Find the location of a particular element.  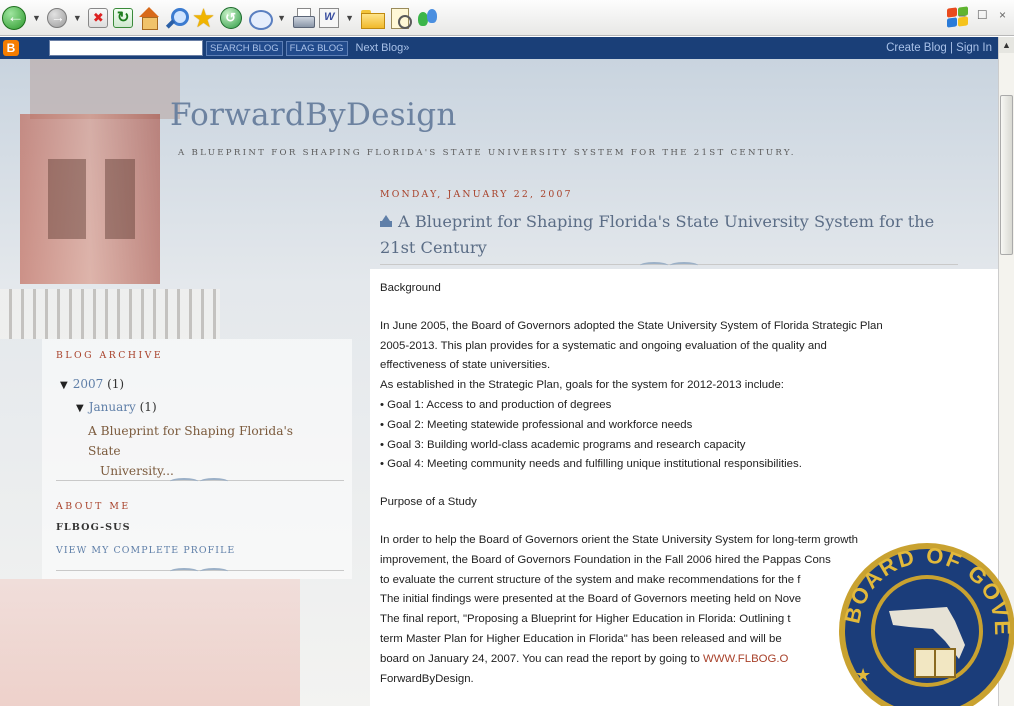

archive-post-line: A Blueprint for Shaping Florida's State is located at coordinates (208, 441).